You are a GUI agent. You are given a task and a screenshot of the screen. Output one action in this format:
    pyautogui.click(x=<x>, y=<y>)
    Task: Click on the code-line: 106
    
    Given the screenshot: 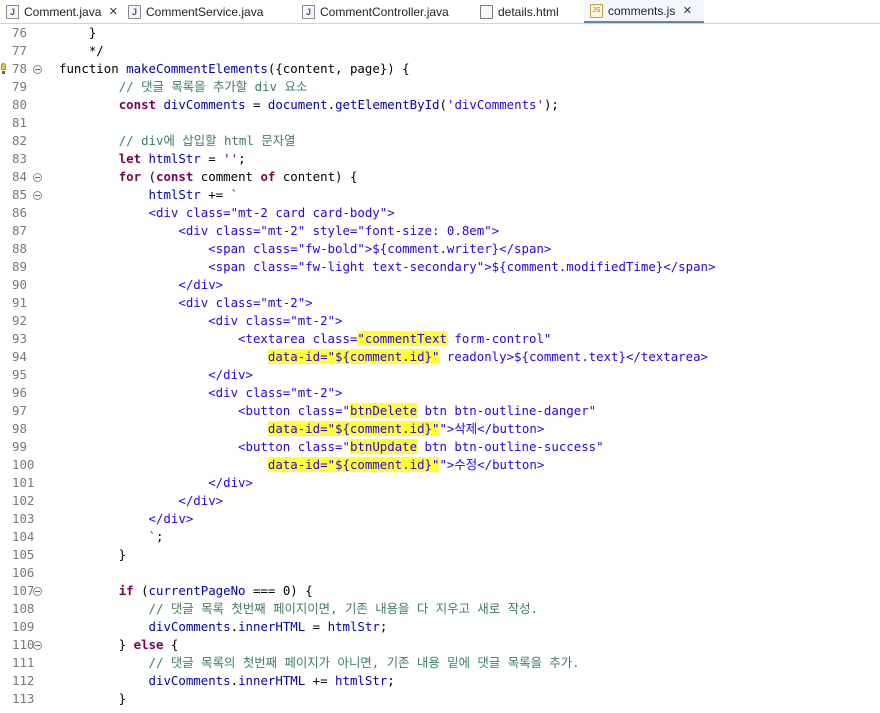 What is the action you would take?
    pyautogui.click(x=440, y=573)
    